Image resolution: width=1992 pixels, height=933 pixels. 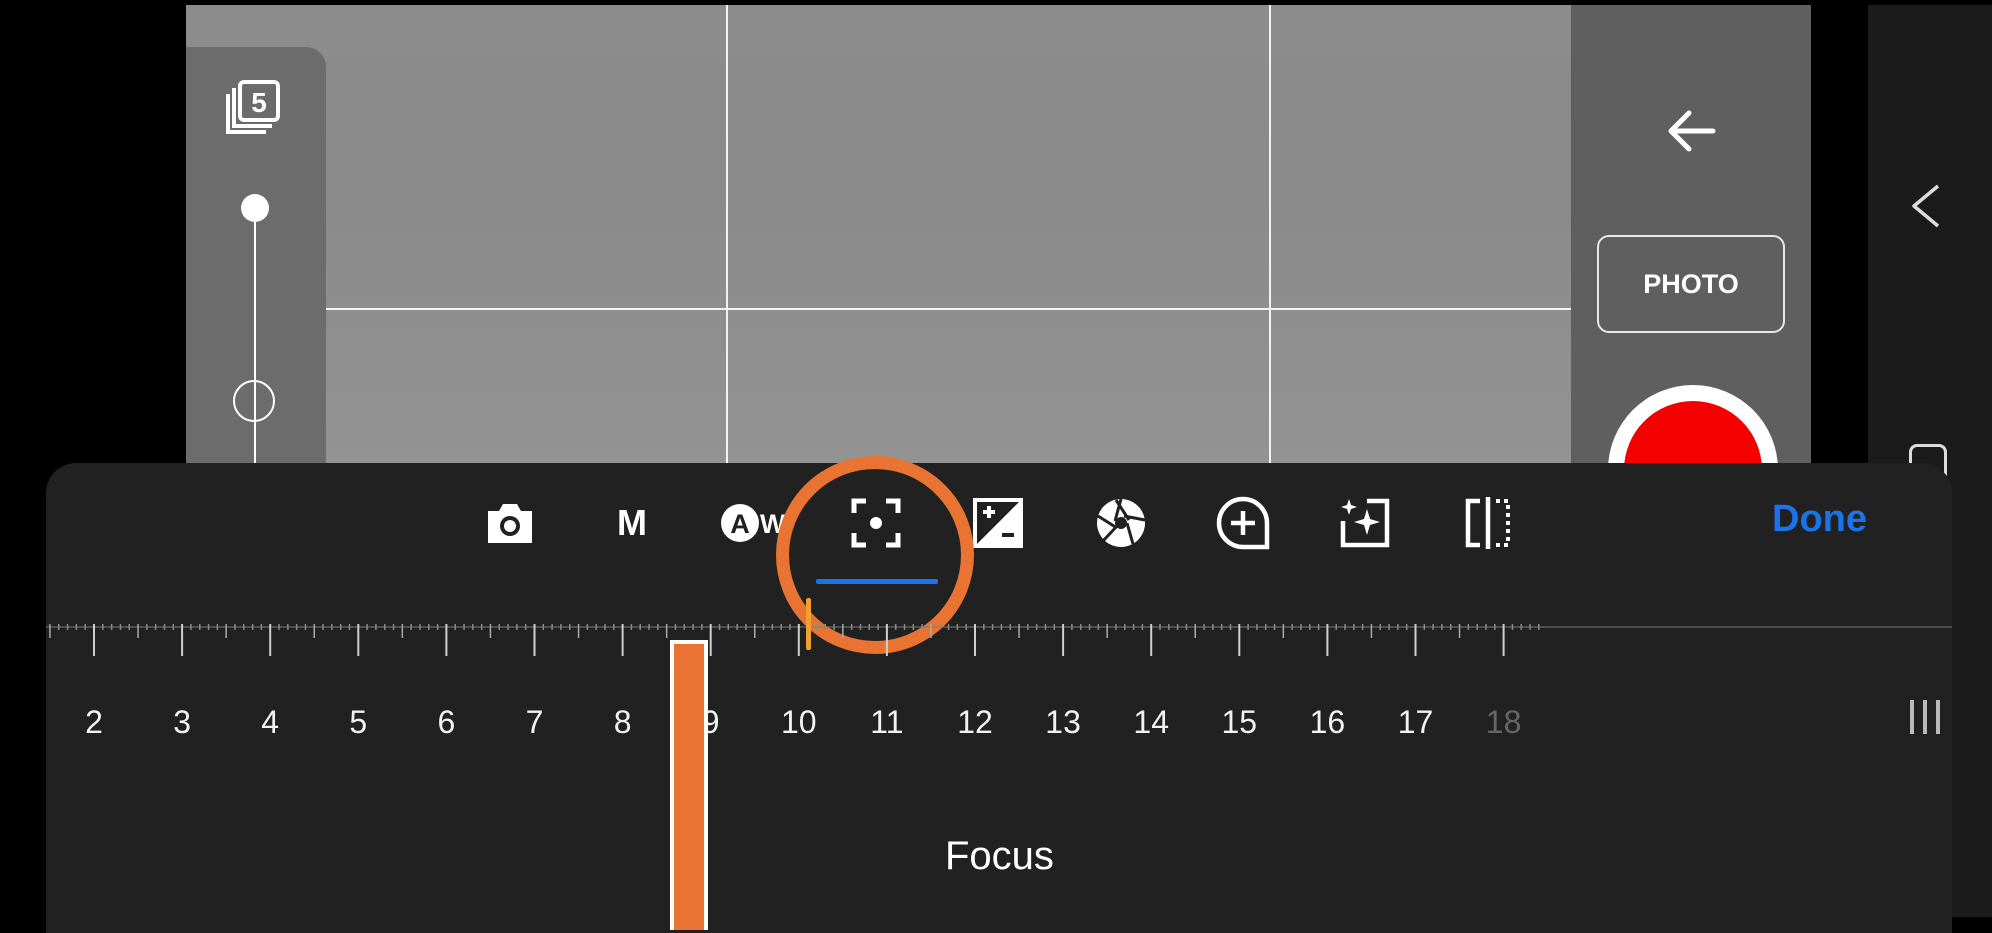 I want to click on tab-white-balance: A W, so click(x=758, y=523).